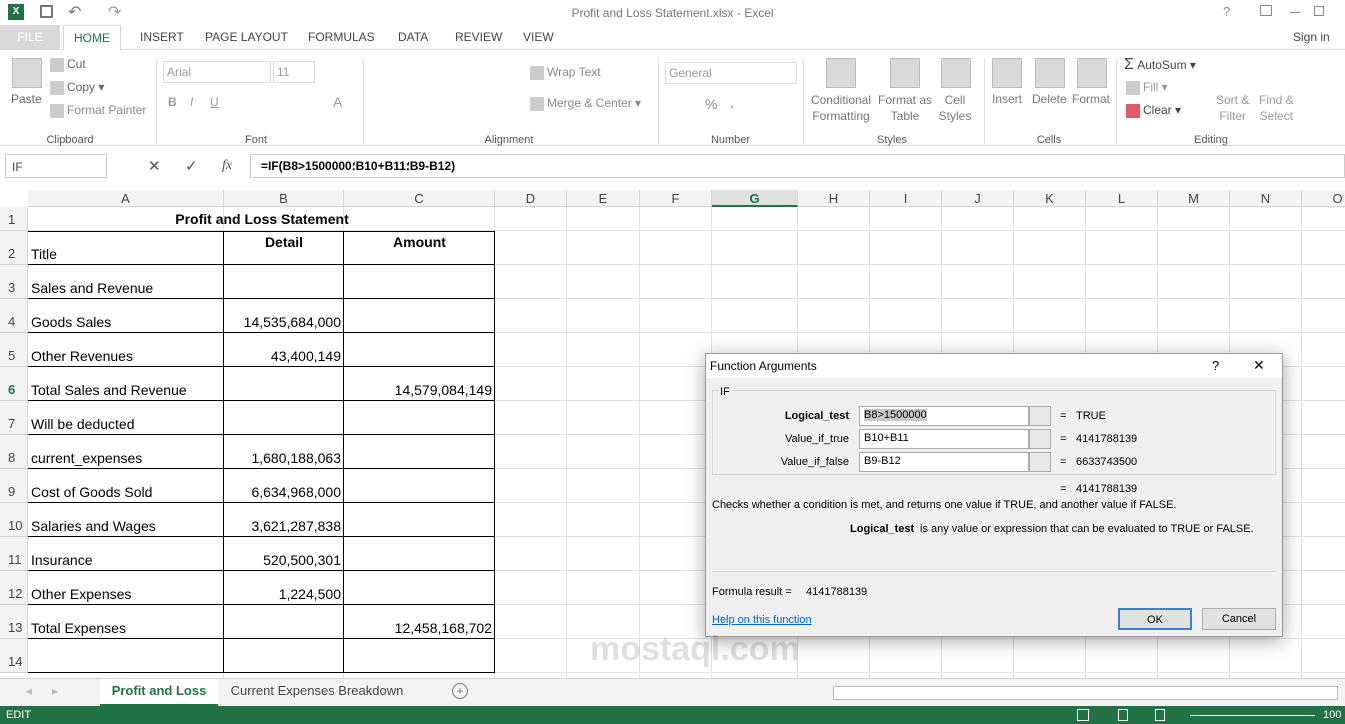 The image size is (1345, 724). Describe the element at coordinates (284, 486) in the screenshot. I see `cell-B9: 6,634,968,000` at that location.